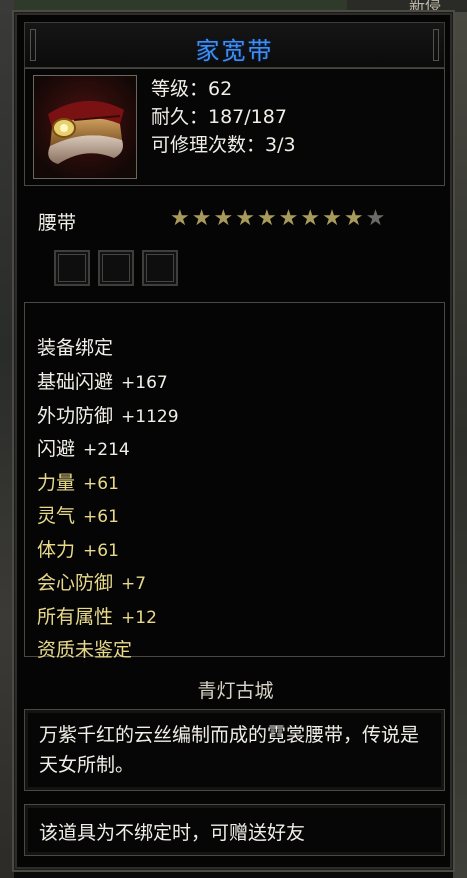  What do you see at coordinates (57, 223) in the screenshot?
I see `item-type: 腰带` at bounding box center [57, 223].